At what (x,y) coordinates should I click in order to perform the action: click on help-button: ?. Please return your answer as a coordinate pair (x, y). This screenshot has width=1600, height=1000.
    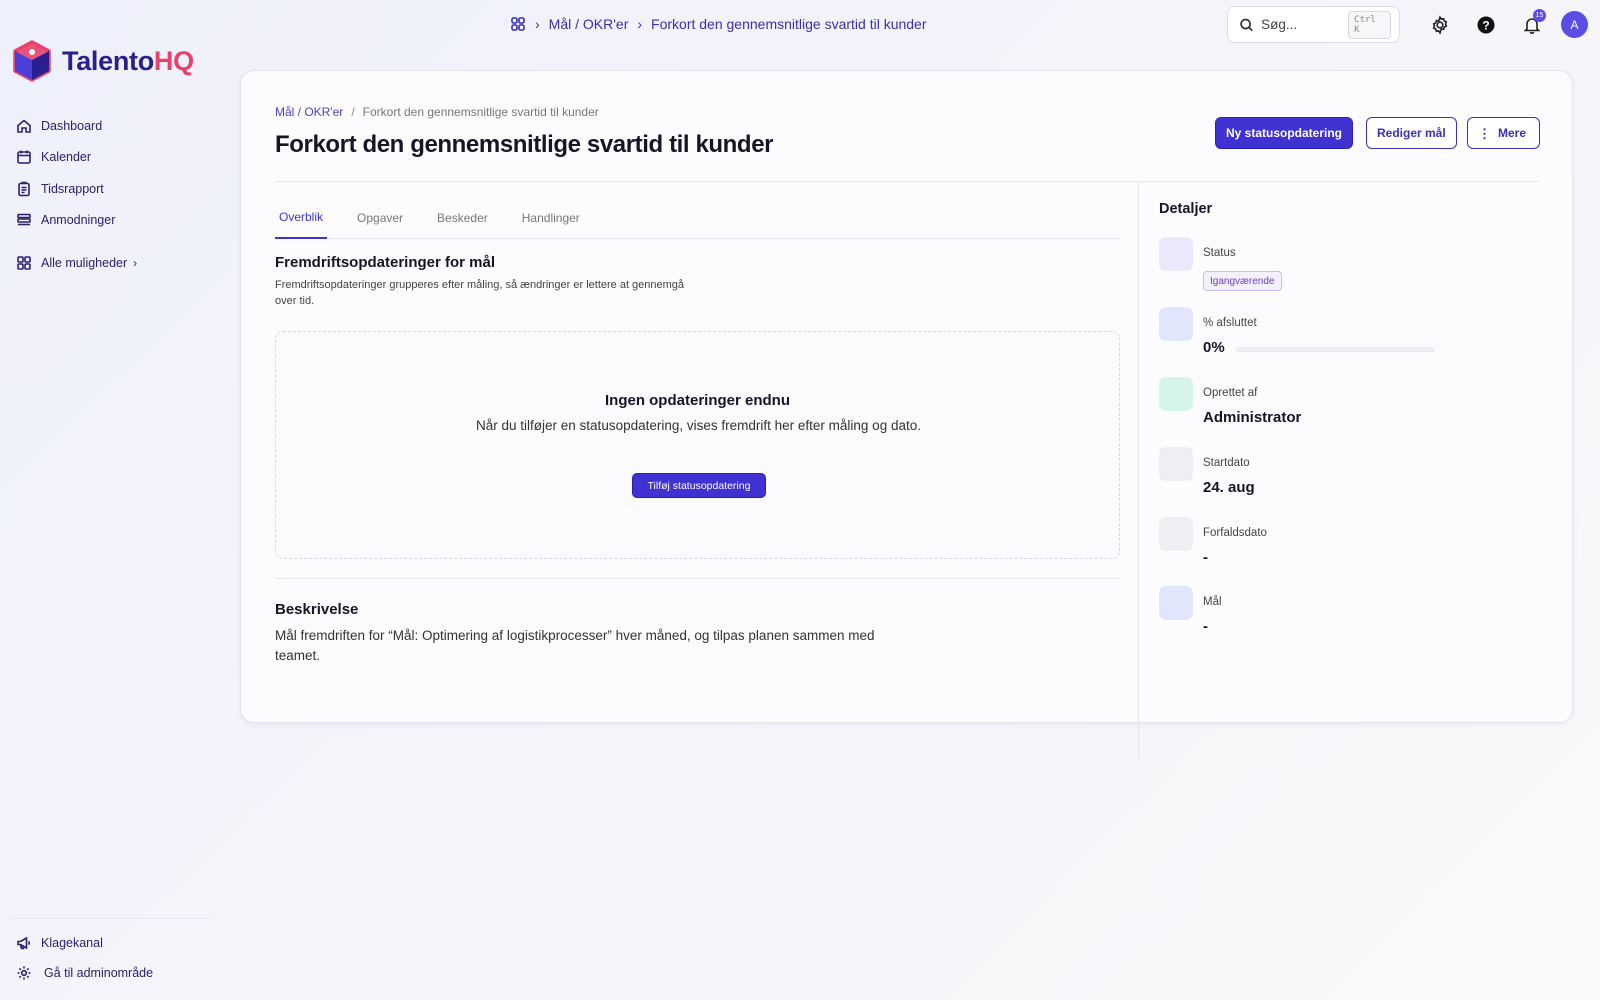
    Looking at the image, I should click on (1486, 25).